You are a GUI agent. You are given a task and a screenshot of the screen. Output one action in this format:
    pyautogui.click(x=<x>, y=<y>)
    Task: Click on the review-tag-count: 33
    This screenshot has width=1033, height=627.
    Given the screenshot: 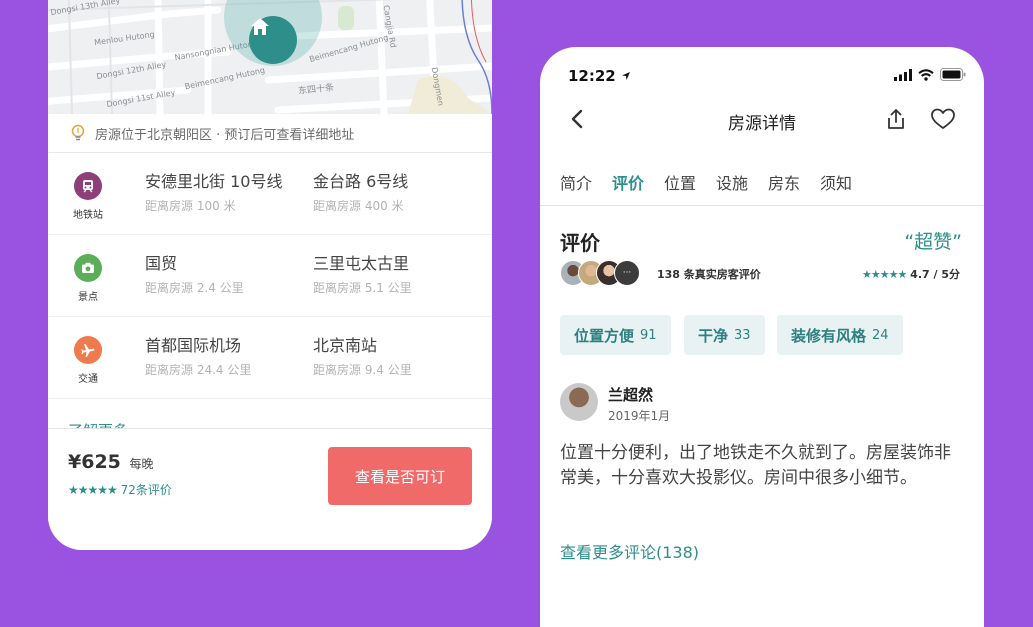 What is the action you would take?
    pyautogui.click(x=742, y=335)
    